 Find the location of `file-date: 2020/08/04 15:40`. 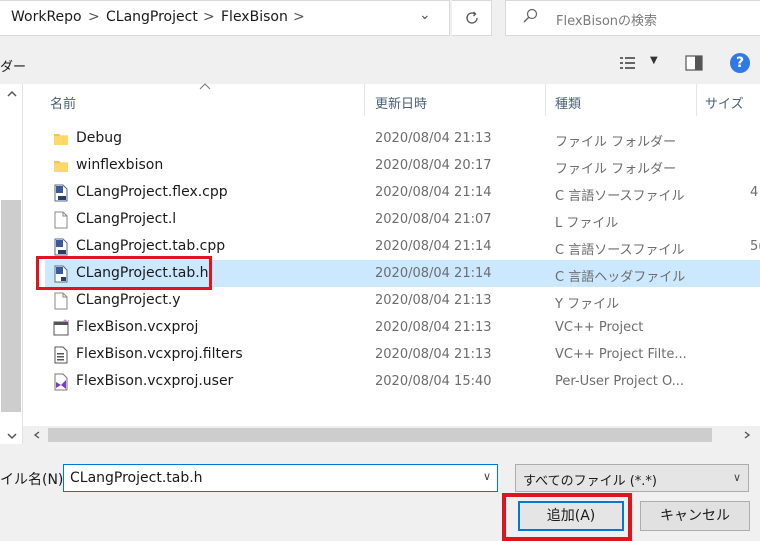

file-date: 2020/08/04 15:40 is located at coordinates (433, 381).